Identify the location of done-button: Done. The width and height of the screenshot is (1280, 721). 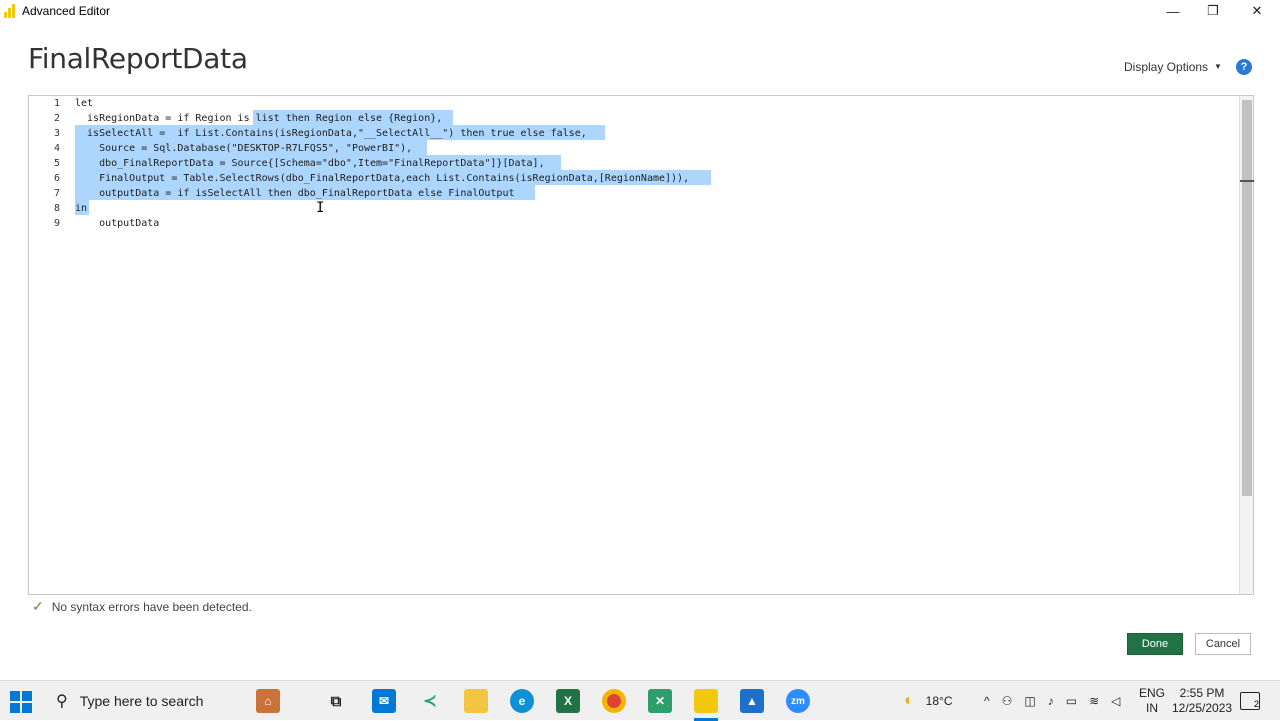
(1155, 644).